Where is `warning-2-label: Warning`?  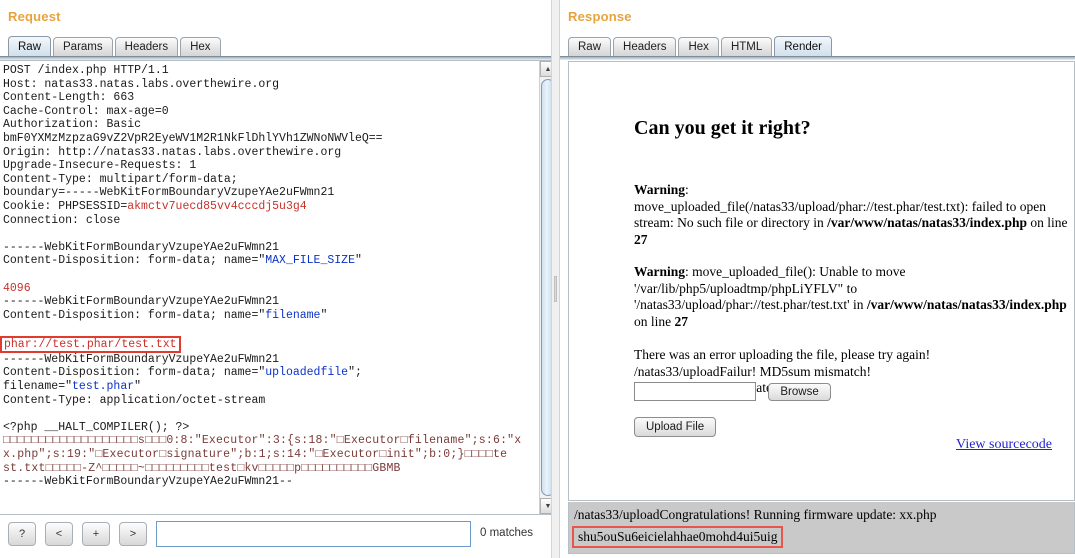
warning-2-label: Warning is located at coordinates (660, 271).